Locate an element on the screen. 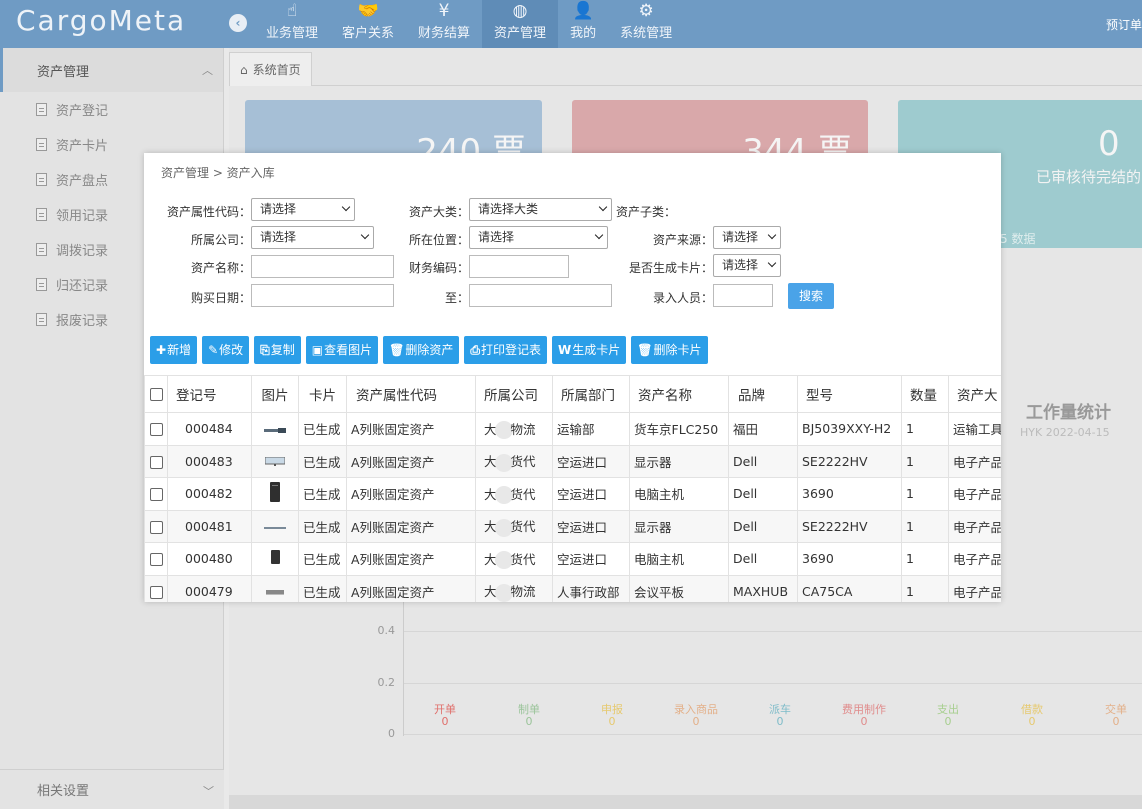 The height and width of the screenshot is (809, 1142). view-image-button: ▣查看图片 is located at coordinates (342, 350).